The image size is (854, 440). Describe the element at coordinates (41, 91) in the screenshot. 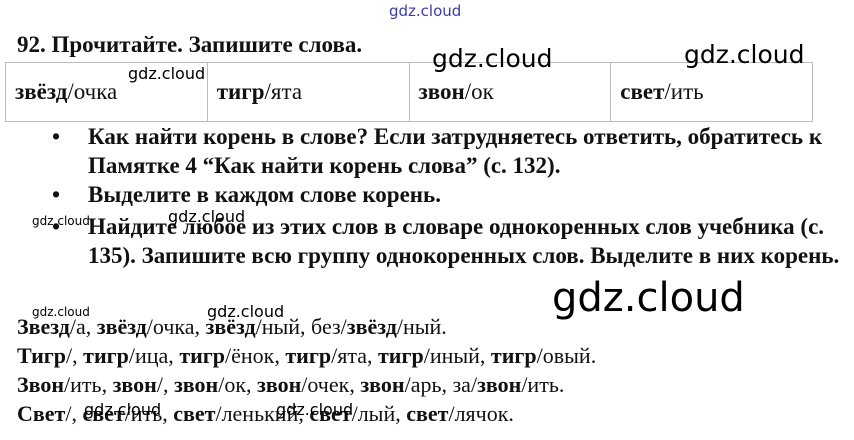

I see `word-root: звёзд` at that location.